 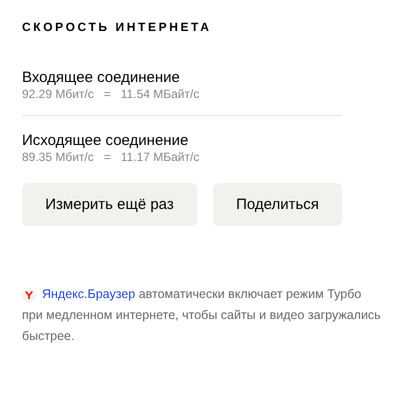 I want to click on browser-link: Яндекс.Браузер, so click(x=89, y=294).